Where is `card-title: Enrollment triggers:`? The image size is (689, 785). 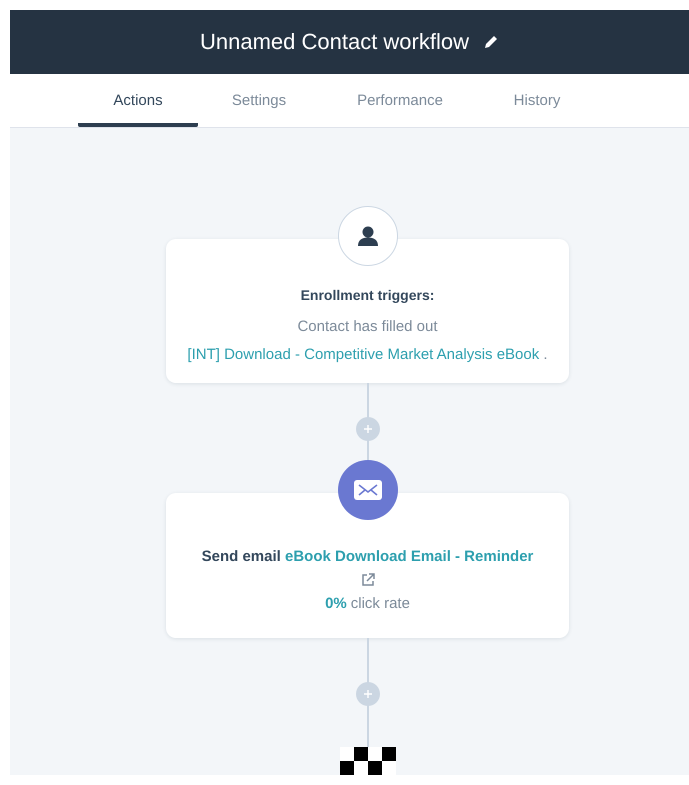
card-title: Enrollment triggers: is located at coordinates (367, 295).